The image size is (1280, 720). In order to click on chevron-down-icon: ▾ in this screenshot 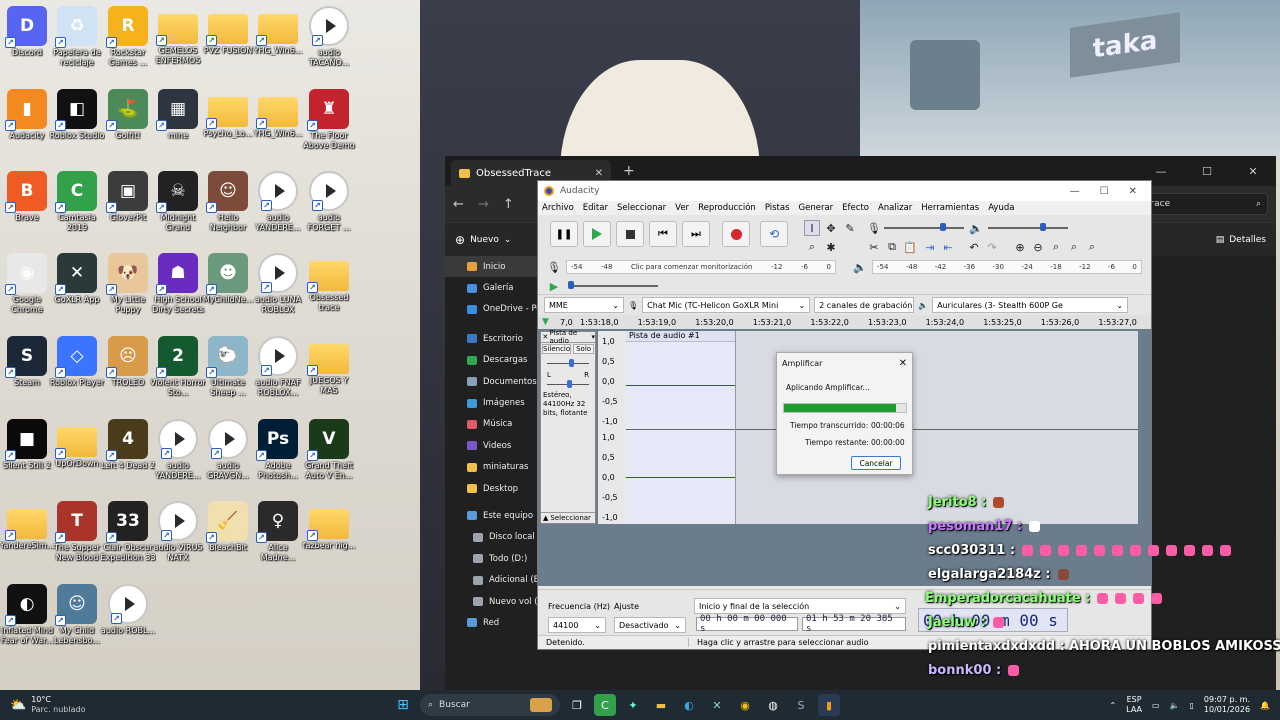, I will do `click(593, 337)`.